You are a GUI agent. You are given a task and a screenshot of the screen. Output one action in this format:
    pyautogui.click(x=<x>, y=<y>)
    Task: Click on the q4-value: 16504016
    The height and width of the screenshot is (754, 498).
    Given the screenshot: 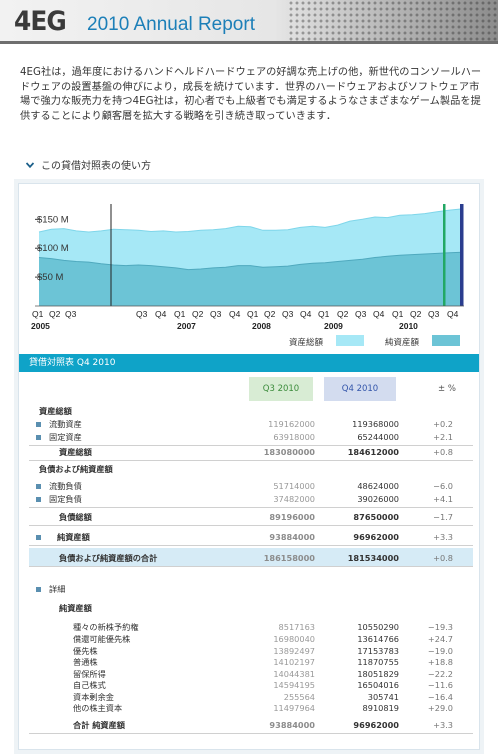 What is the action you would take?
    pyautogui.click(x=378, y=685)
    